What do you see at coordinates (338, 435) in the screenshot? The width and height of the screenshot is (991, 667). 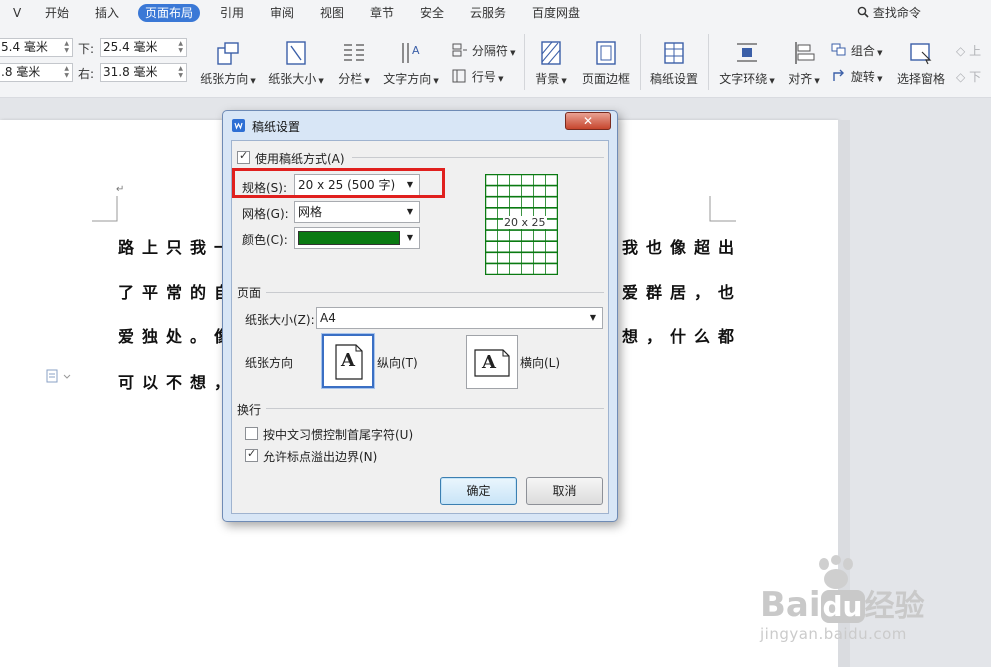 I see `cjk-control-label: 按中文习惯控制首尾字符(U)` at bounding box center [338, 435].